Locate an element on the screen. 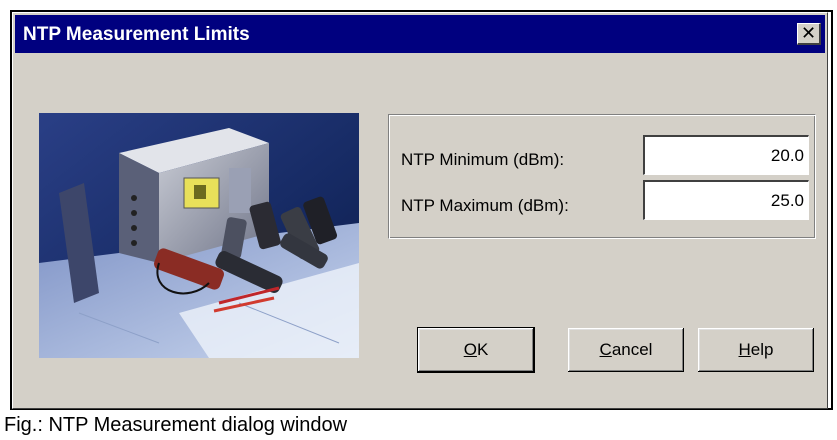 This screenshot has height=440, width=837. dialog-title: NTP Measurement Limits is located at coordinates (136, 34).